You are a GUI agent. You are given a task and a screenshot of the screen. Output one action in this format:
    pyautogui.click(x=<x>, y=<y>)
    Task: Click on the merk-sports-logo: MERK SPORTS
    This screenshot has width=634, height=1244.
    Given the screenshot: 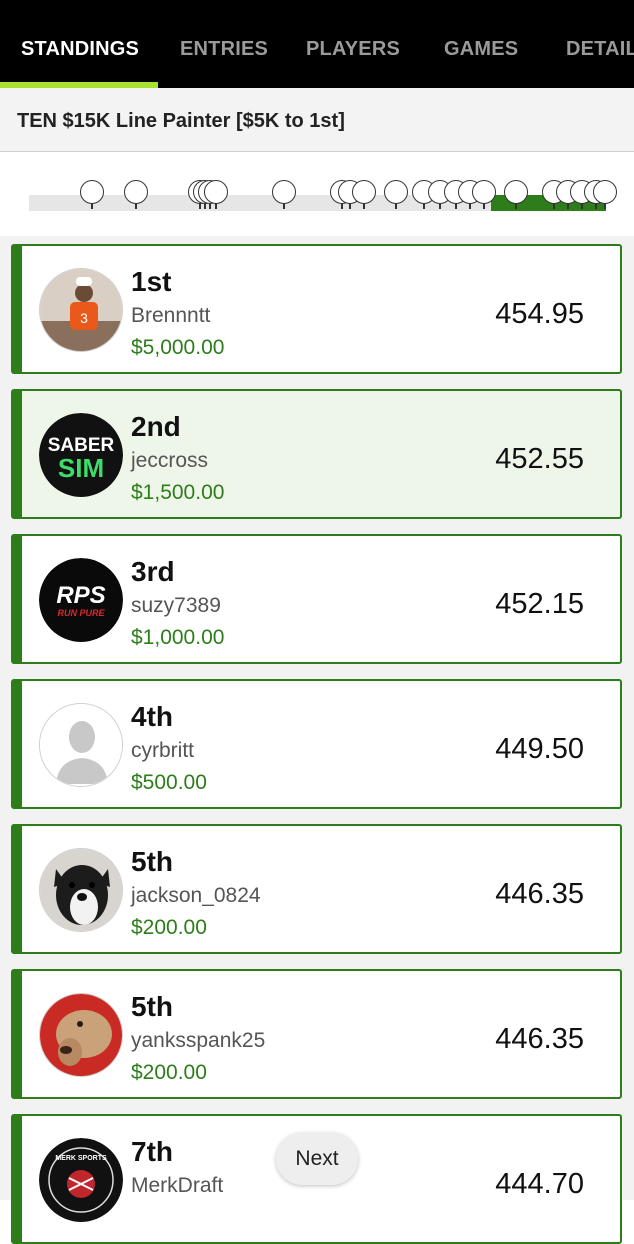 What is the action you would take?
    pyautogui.click(x=81, y=1180)
    